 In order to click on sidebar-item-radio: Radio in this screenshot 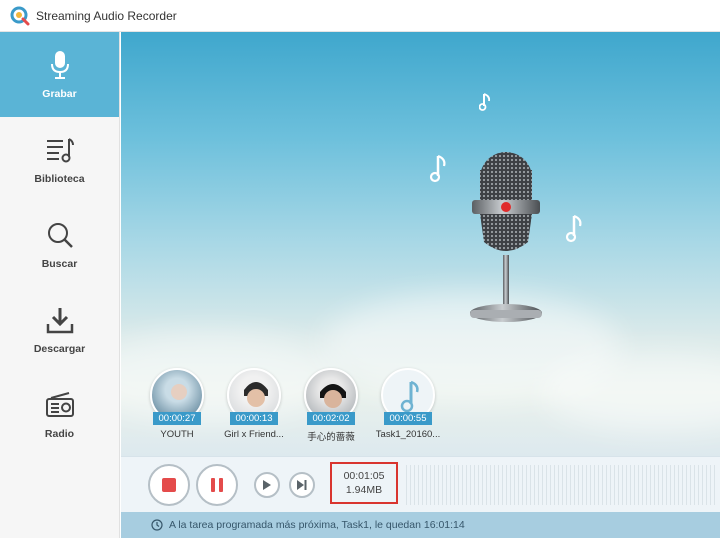, I will do `click(59, 414)`.